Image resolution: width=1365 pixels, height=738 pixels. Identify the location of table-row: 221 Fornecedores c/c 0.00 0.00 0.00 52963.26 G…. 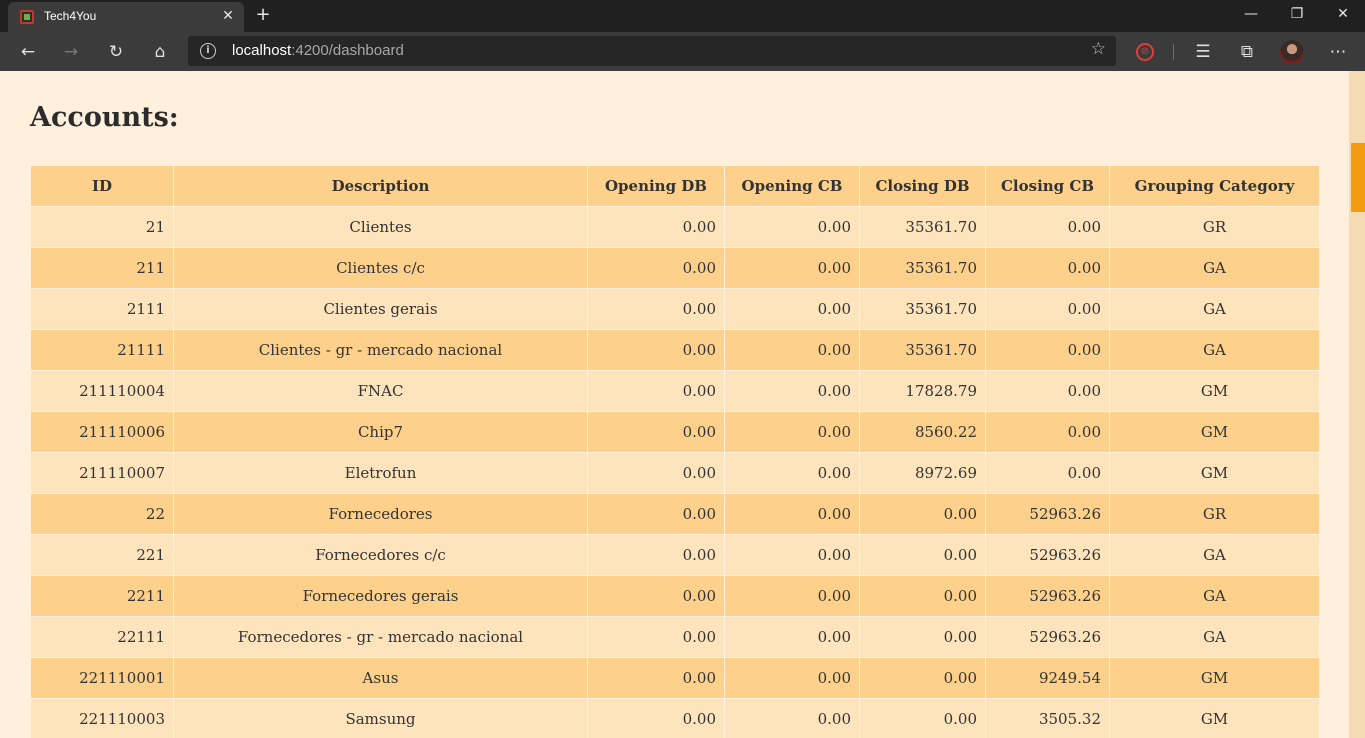
(675, 555).